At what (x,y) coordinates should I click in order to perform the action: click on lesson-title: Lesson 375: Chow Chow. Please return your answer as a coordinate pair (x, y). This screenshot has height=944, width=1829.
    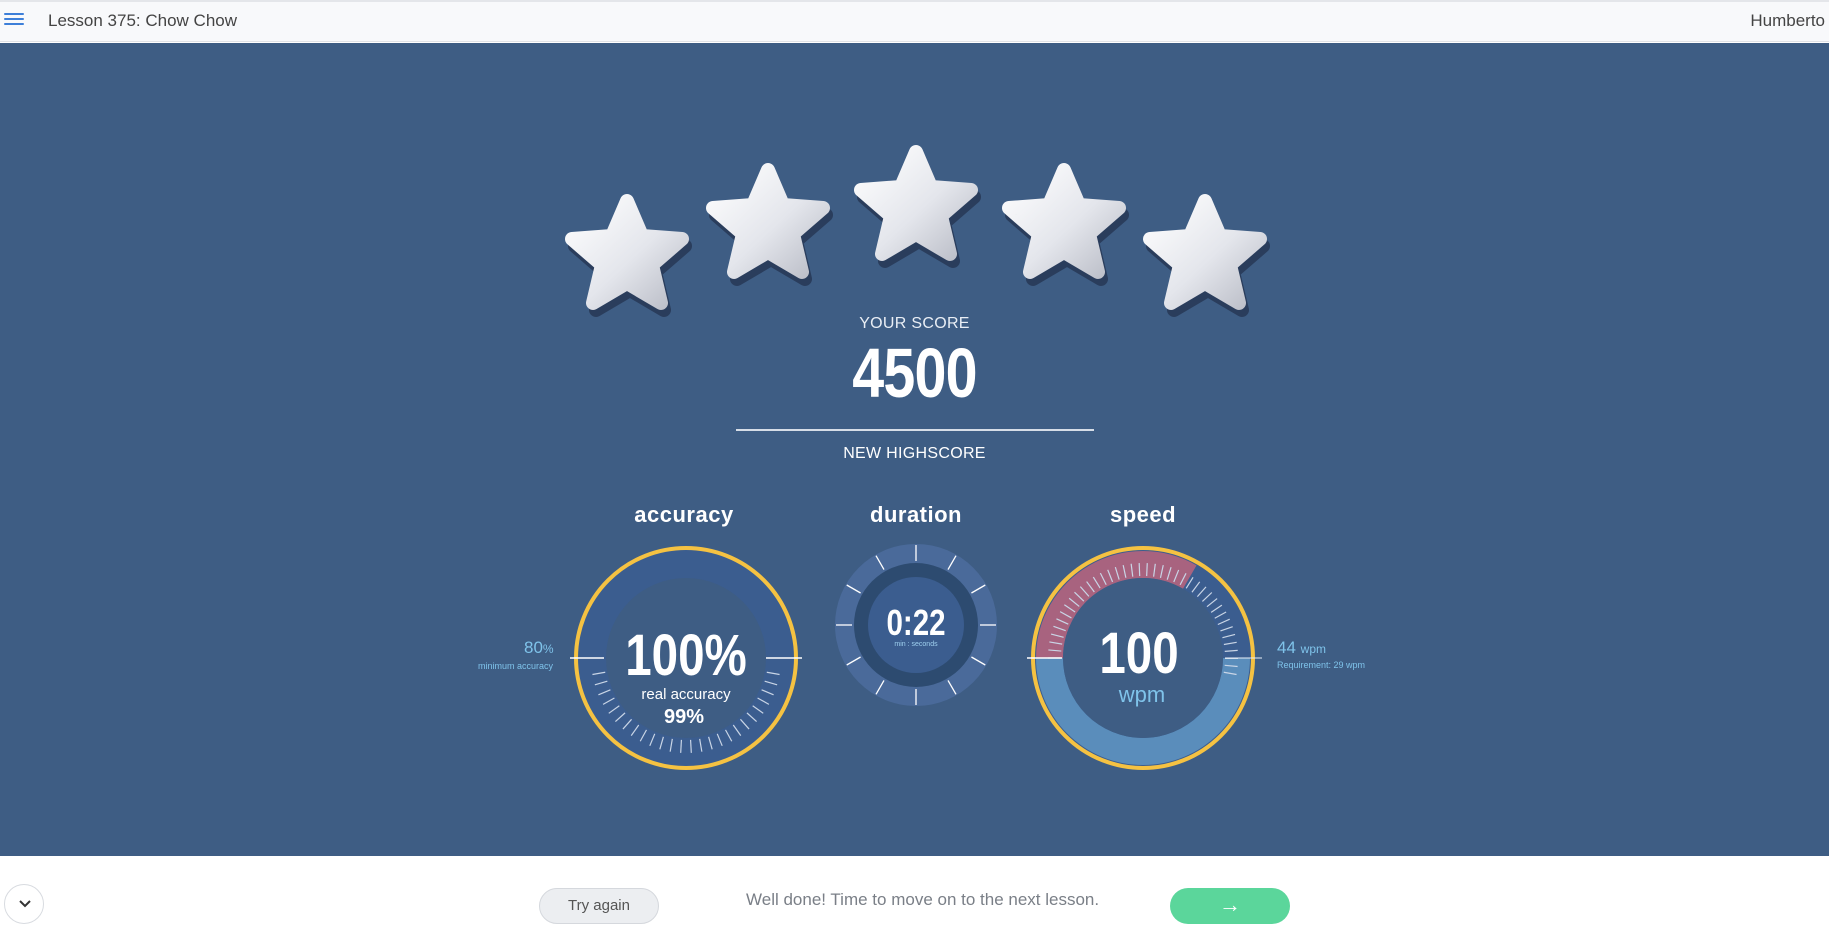
    Looking at the image, I should click on (143, 20).